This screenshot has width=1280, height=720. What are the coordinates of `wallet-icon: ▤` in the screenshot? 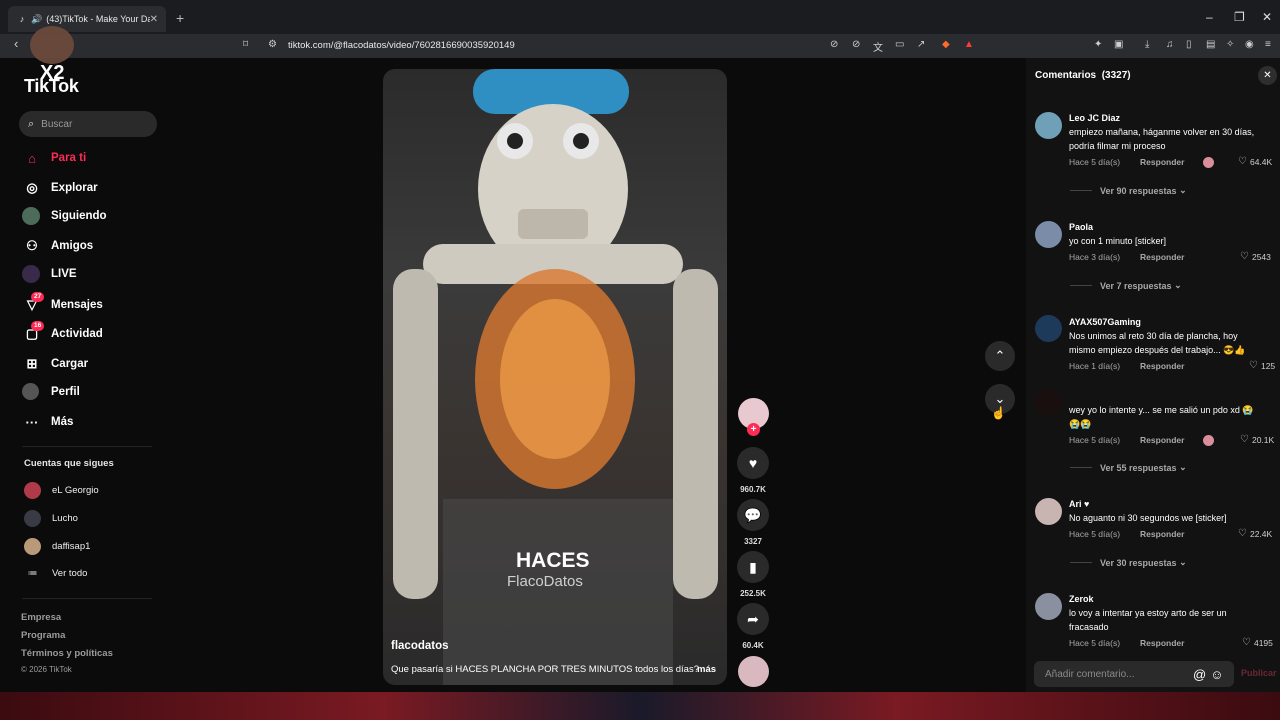 It's located at (1210, 44).